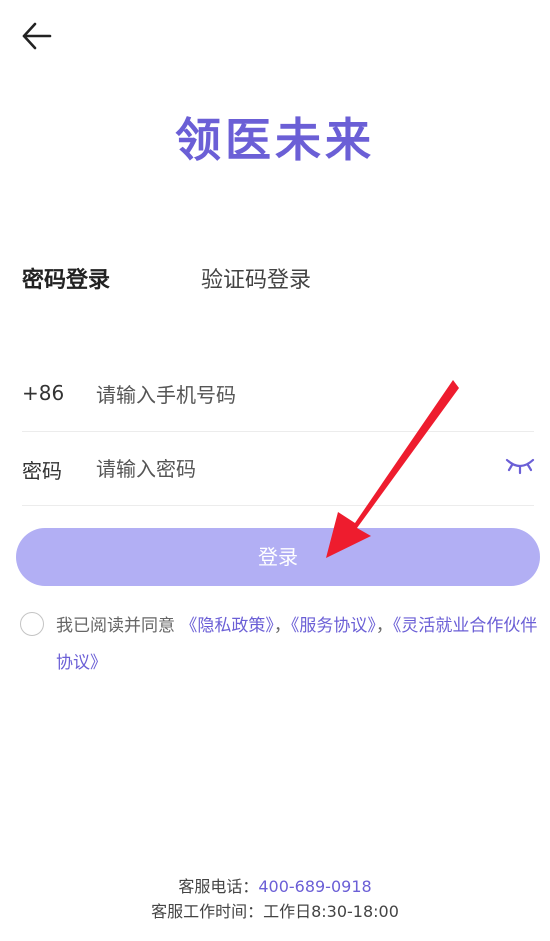 The image size is (550, 941). Describe the element at coordinates (333, 626) in the screenshot. I see `service-agreement-link: 《服务协议》` at that location.